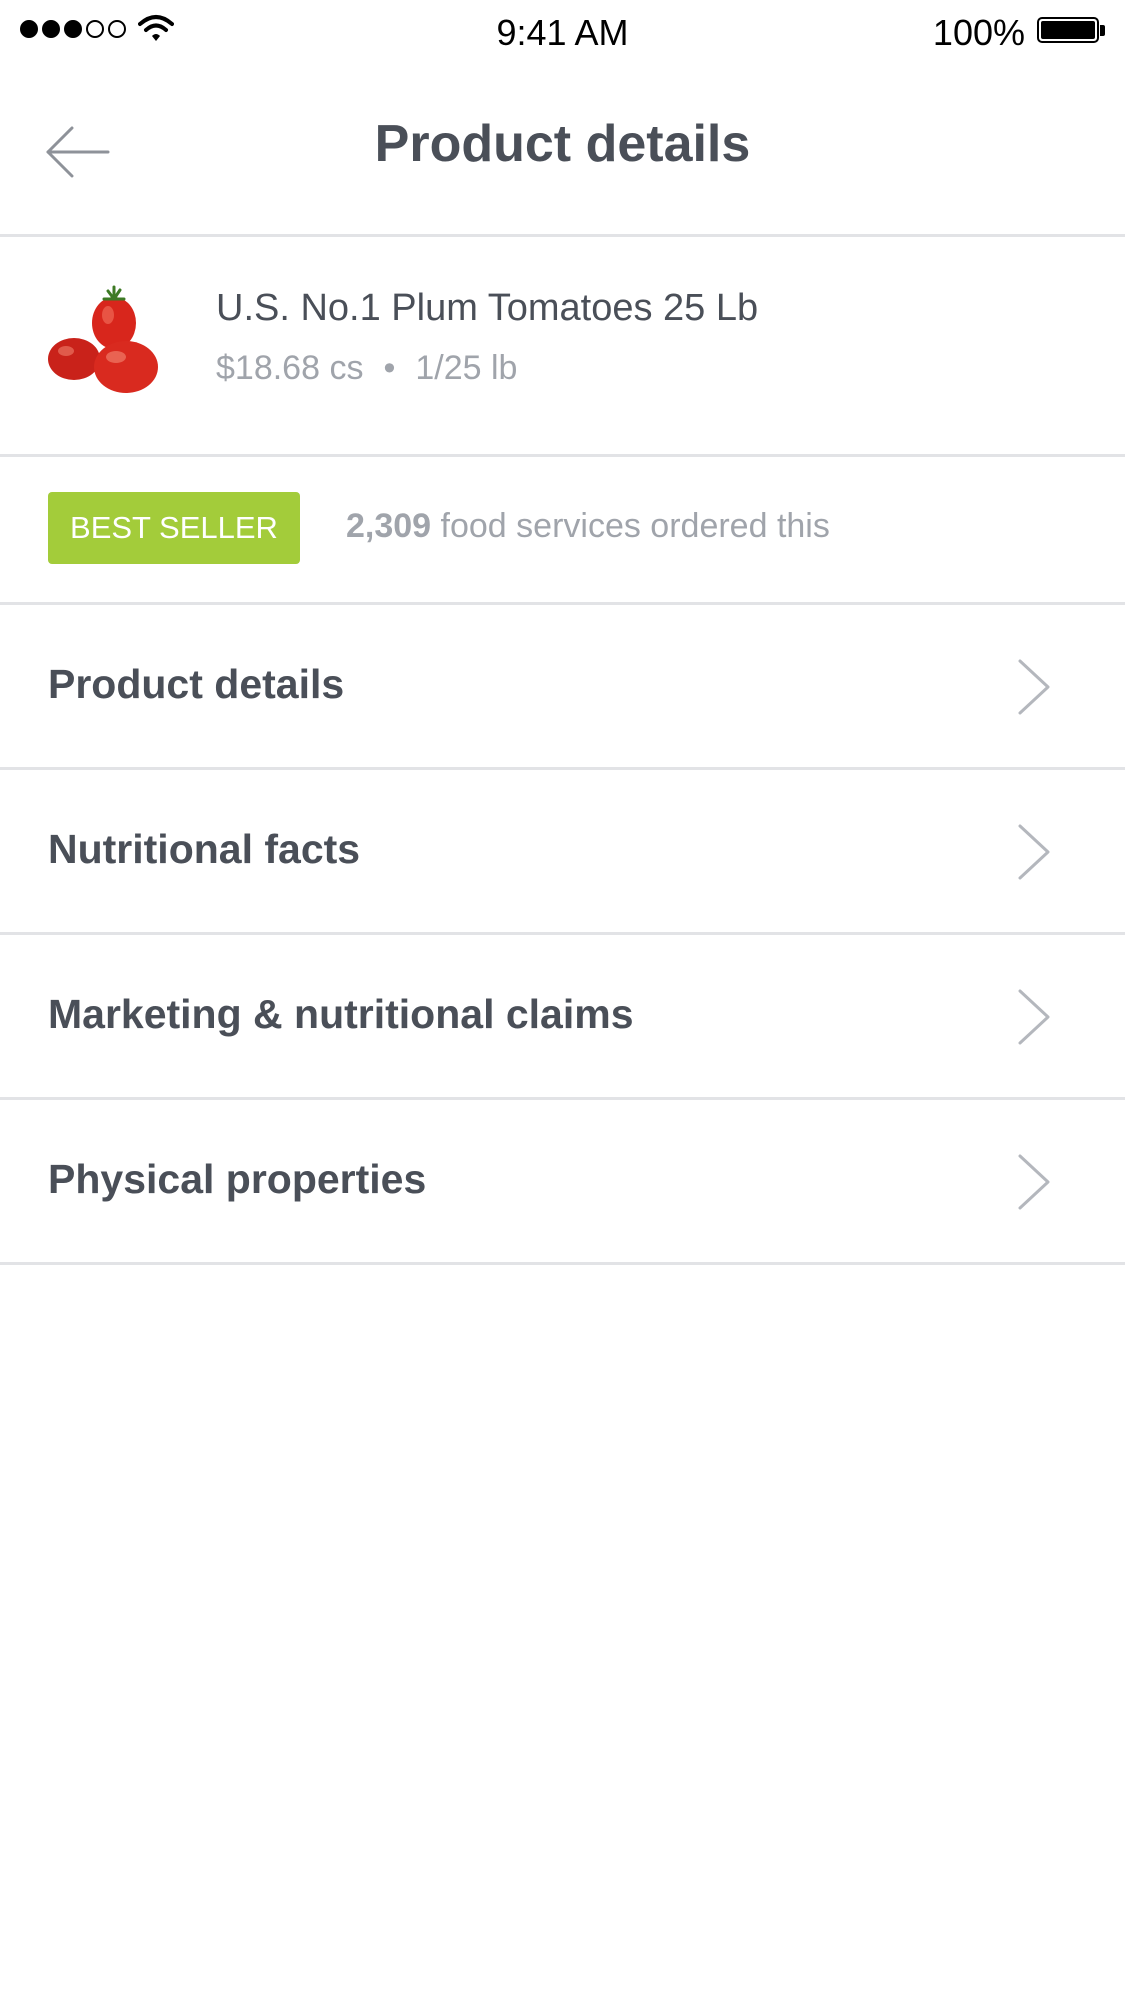  Describe the element at coordinates (389, 526) in the screenshot. I see `order-count: 2,309` at that location.